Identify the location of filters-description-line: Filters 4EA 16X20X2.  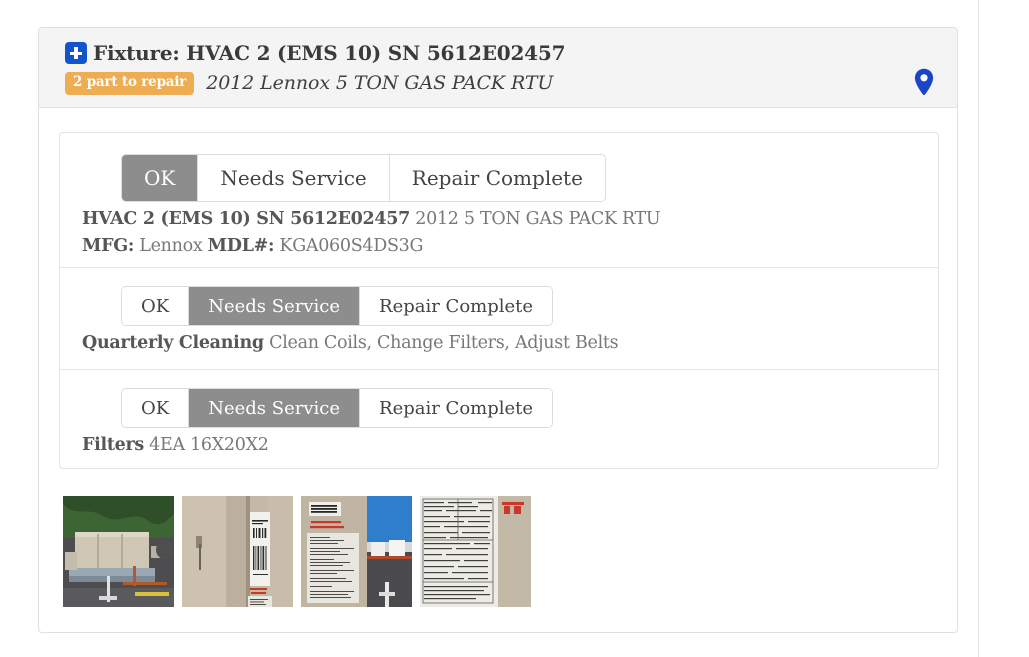
(175, 445).